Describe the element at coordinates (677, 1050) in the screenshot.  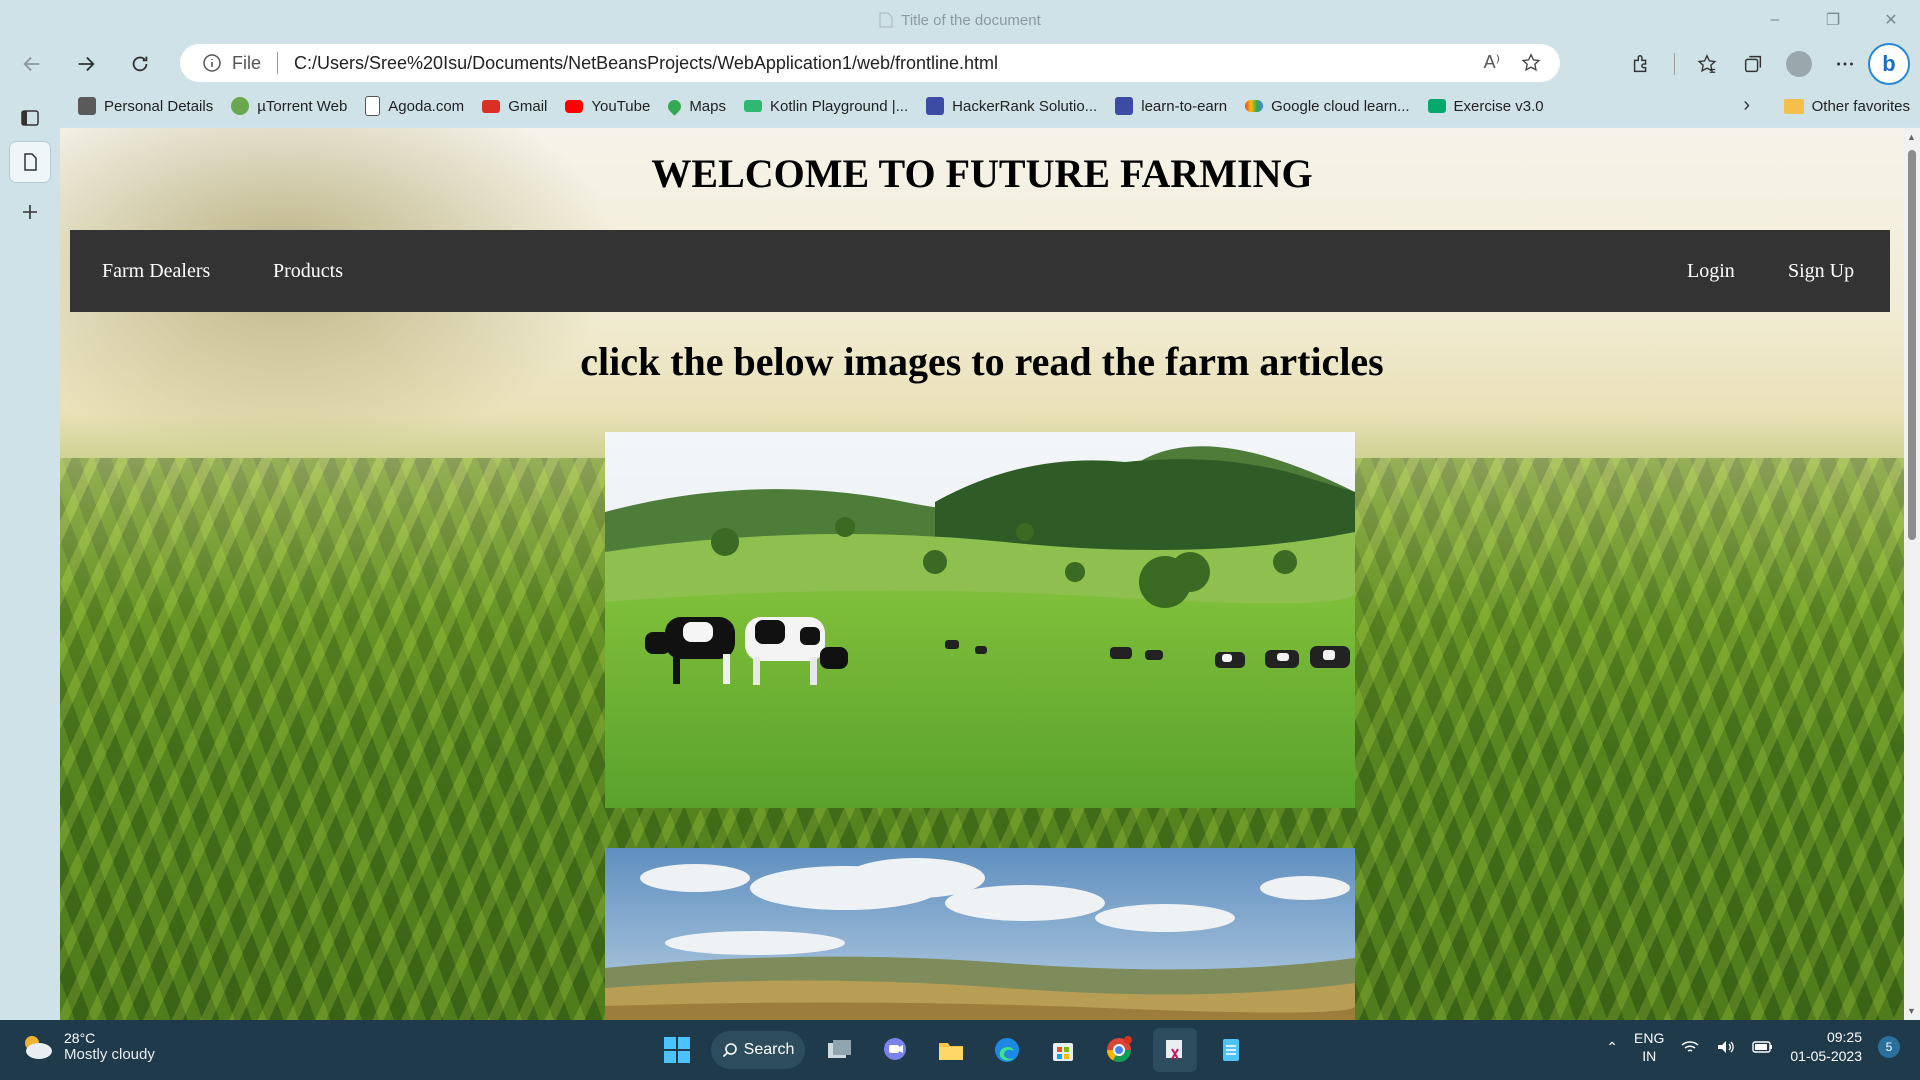
I see `start-button` at that location.